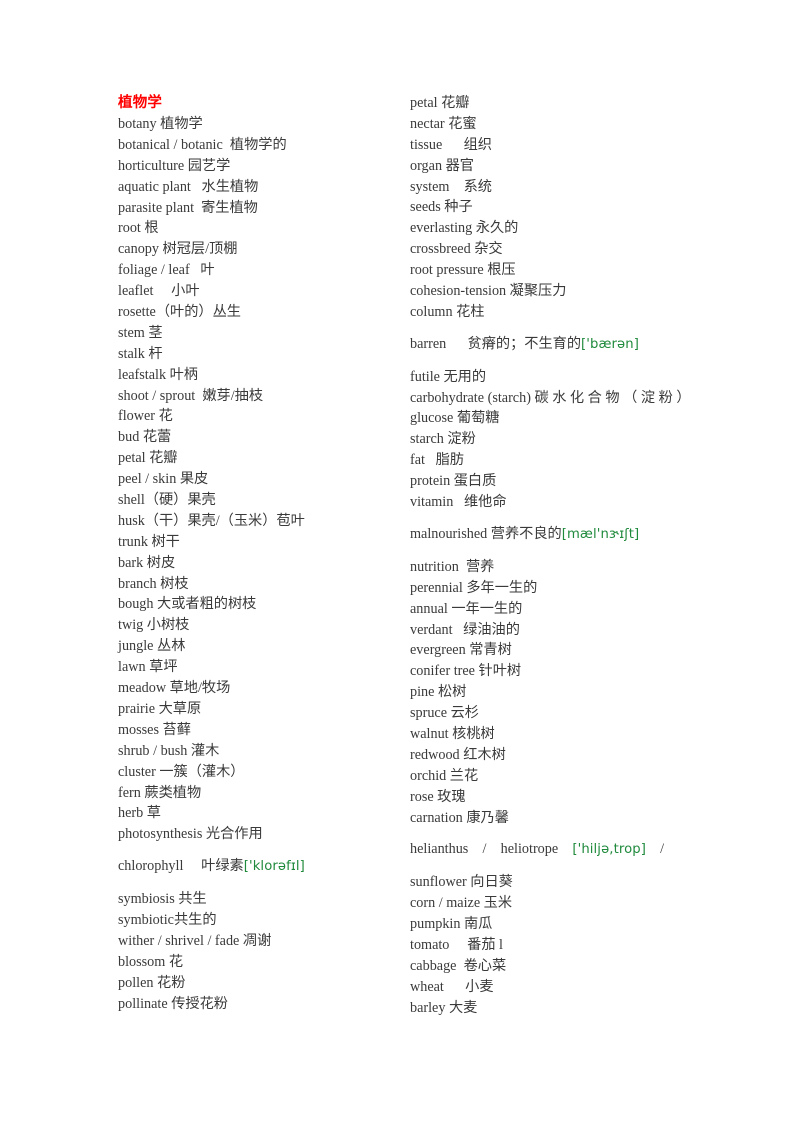  I want to click on vocabulary-entry: prairie 大草原, so click(264, 709).